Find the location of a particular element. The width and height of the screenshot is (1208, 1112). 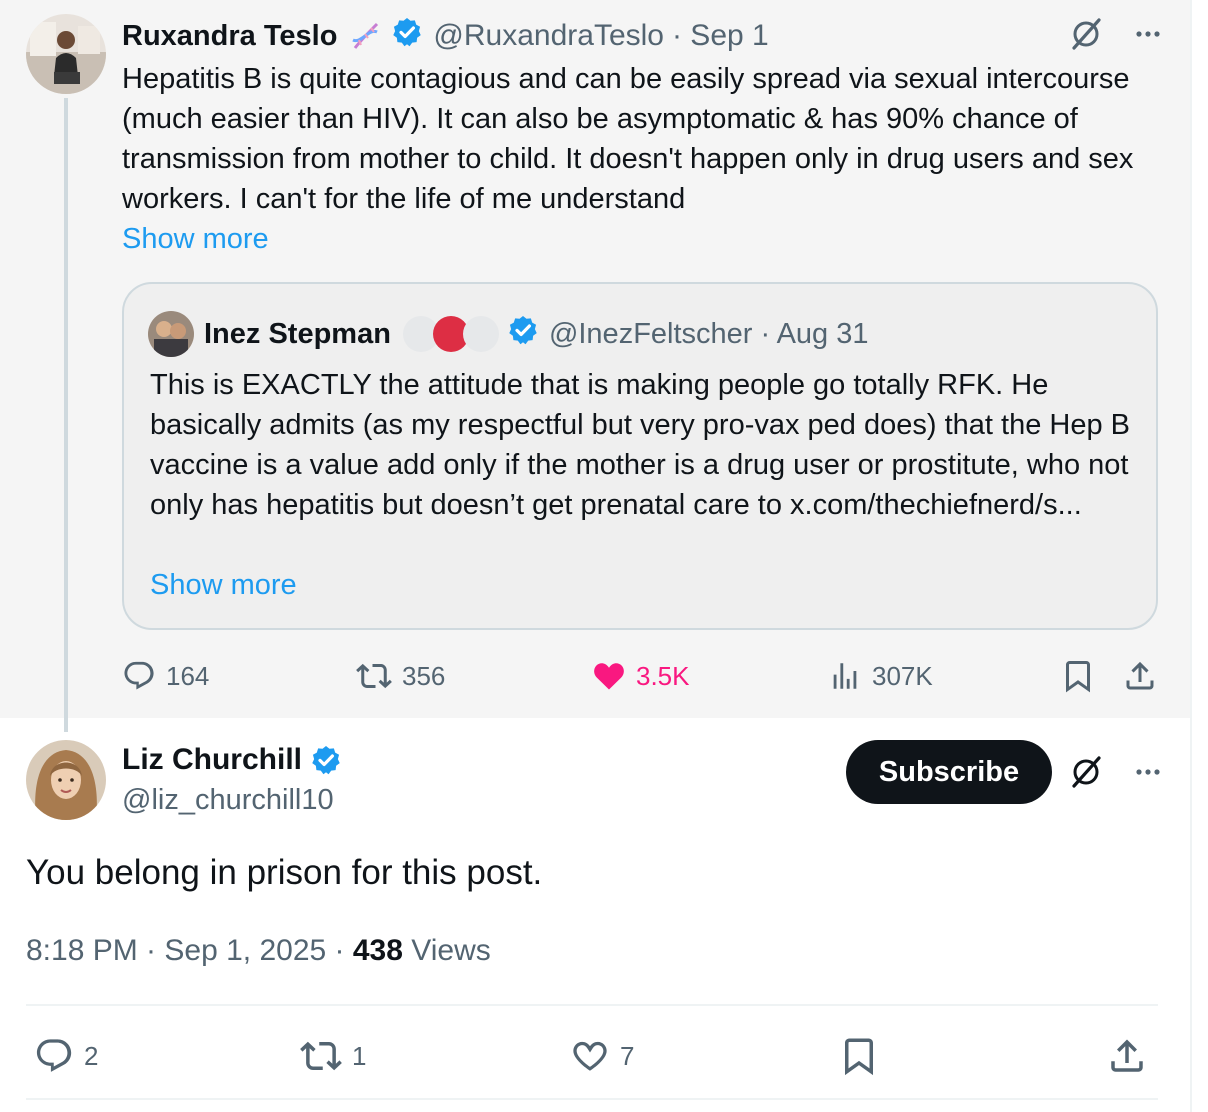

parent-header: Ruxandra Teslo @RuxandraTeslo · Sep 1 is located at coordinates (445, 36).